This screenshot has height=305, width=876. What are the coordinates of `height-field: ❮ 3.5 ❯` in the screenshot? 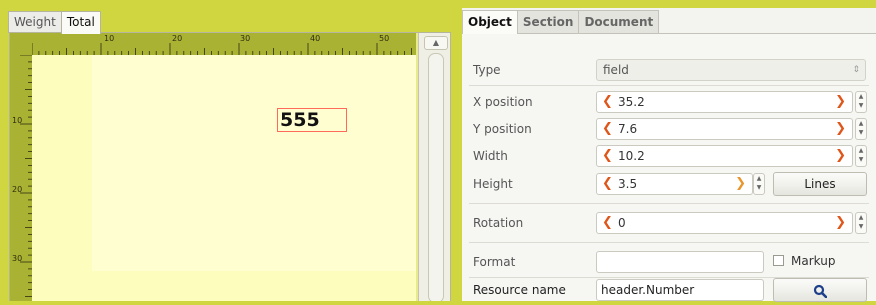 It's located at (674, 184).